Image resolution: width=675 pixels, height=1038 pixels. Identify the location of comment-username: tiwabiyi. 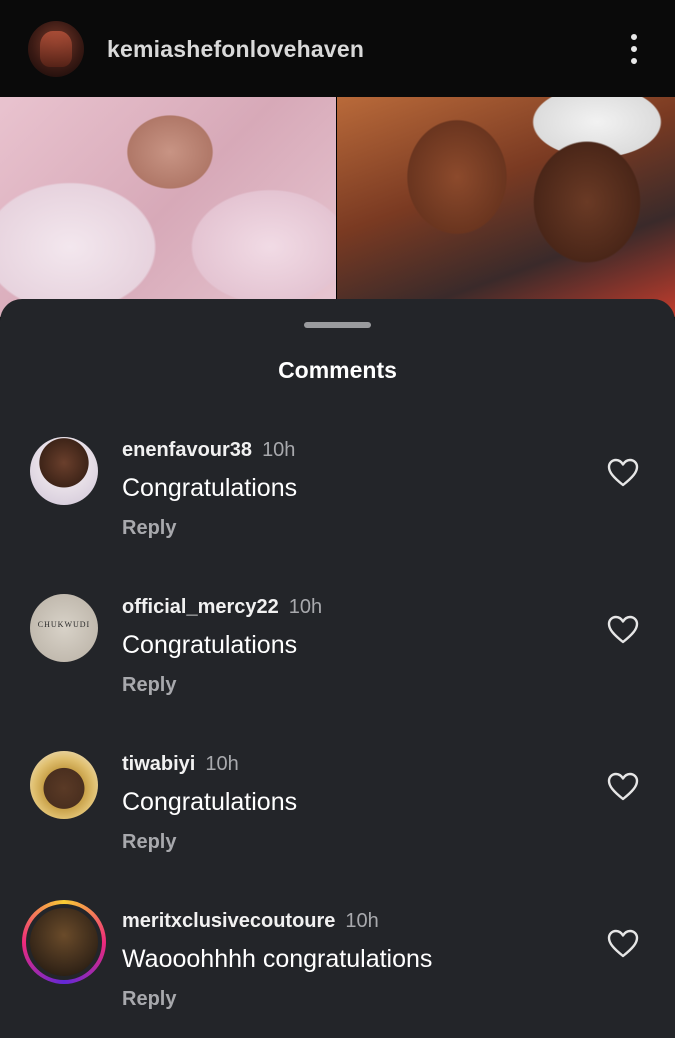
(158, 764).